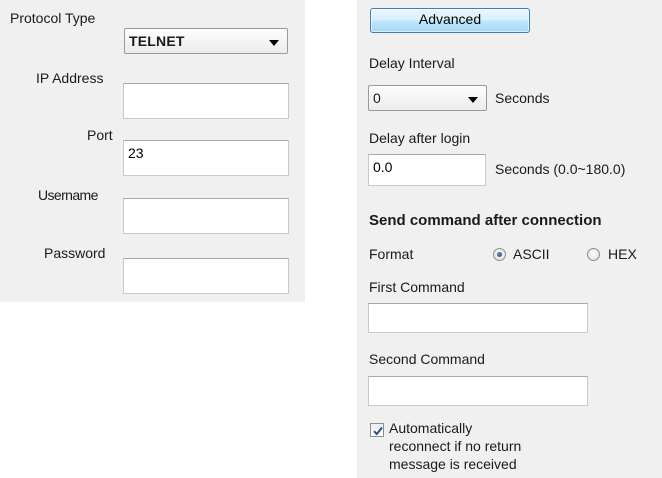 The image size is (662, 478). I want to click on first-command-field, so click(478, 318).